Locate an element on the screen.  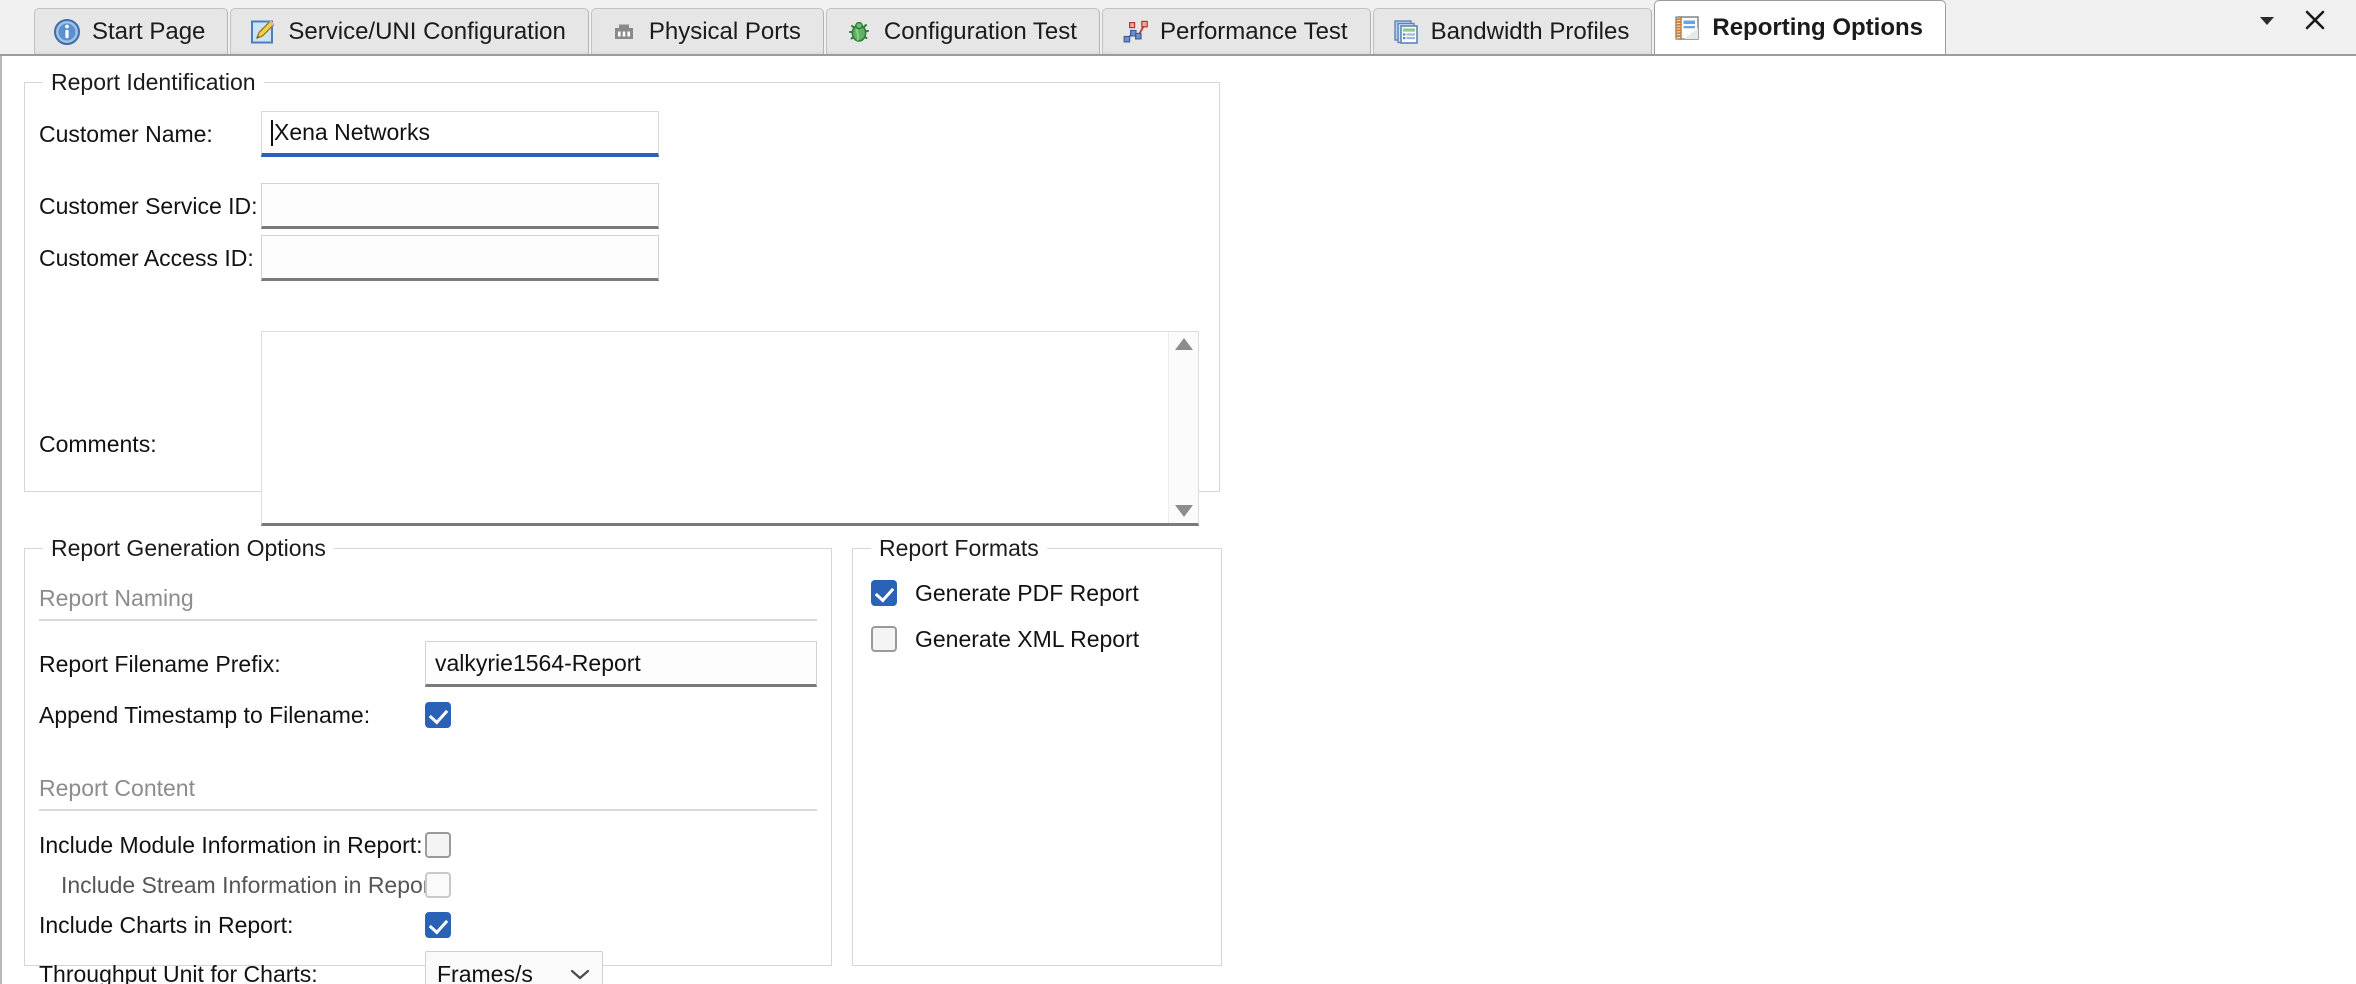
tab-reporting-options: Reporting Options is located at coordinates (1800, 27).